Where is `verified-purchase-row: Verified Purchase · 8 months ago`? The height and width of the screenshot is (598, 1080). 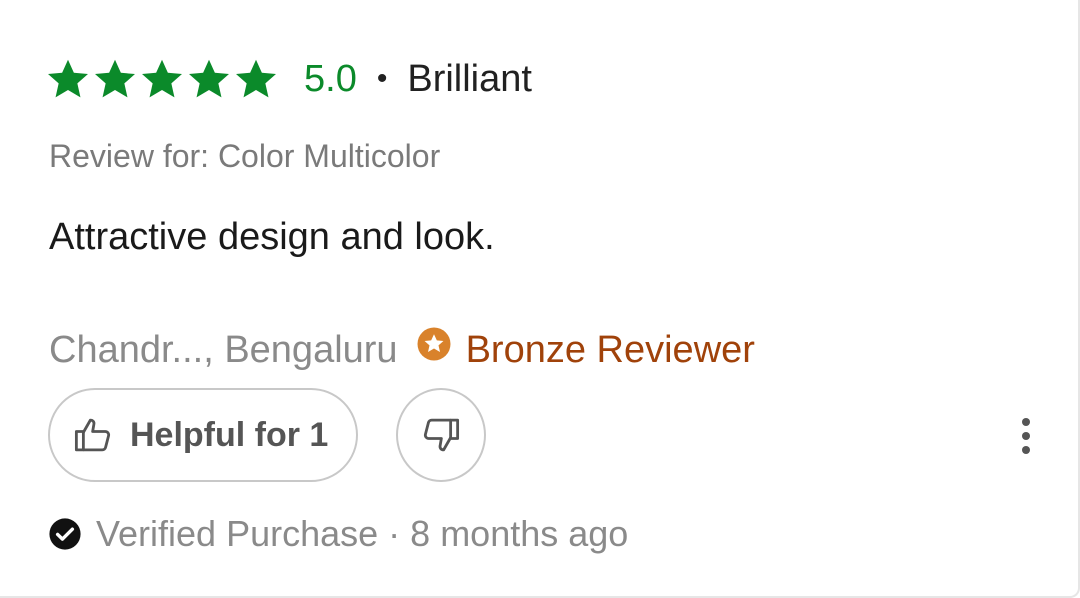 verified-purchase-row: Verified Purchase · 8 months ago is located at coordinates (338, 534).